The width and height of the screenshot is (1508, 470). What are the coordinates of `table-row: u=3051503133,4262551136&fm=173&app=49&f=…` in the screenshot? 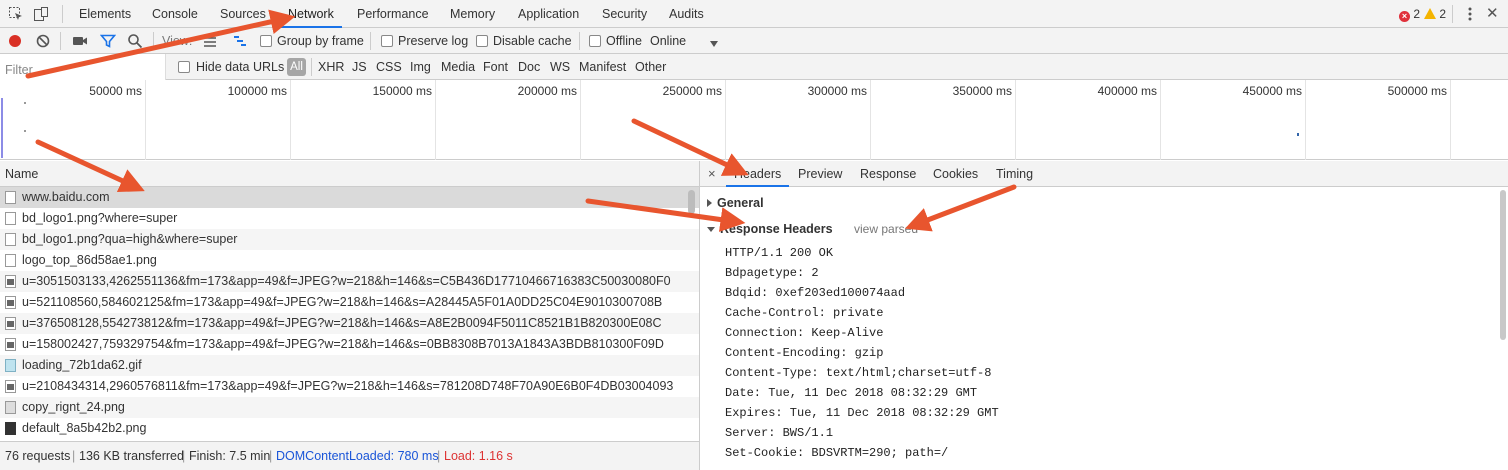 It's located at (349, 281).